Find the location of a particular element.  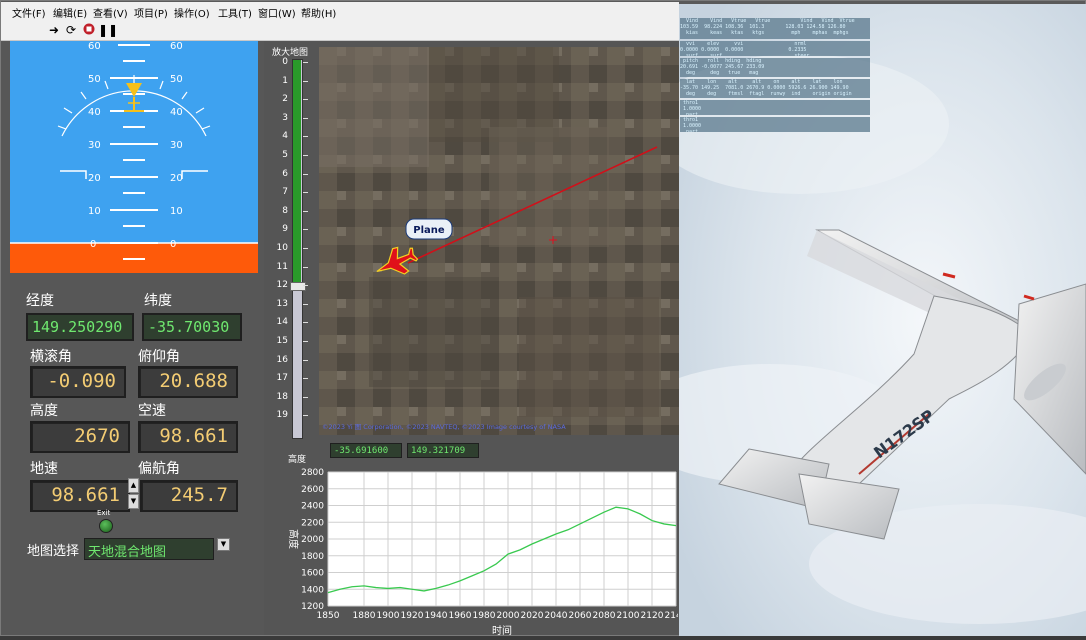

pitch-label-20-left: 20 is located at coordinates (94, 178).